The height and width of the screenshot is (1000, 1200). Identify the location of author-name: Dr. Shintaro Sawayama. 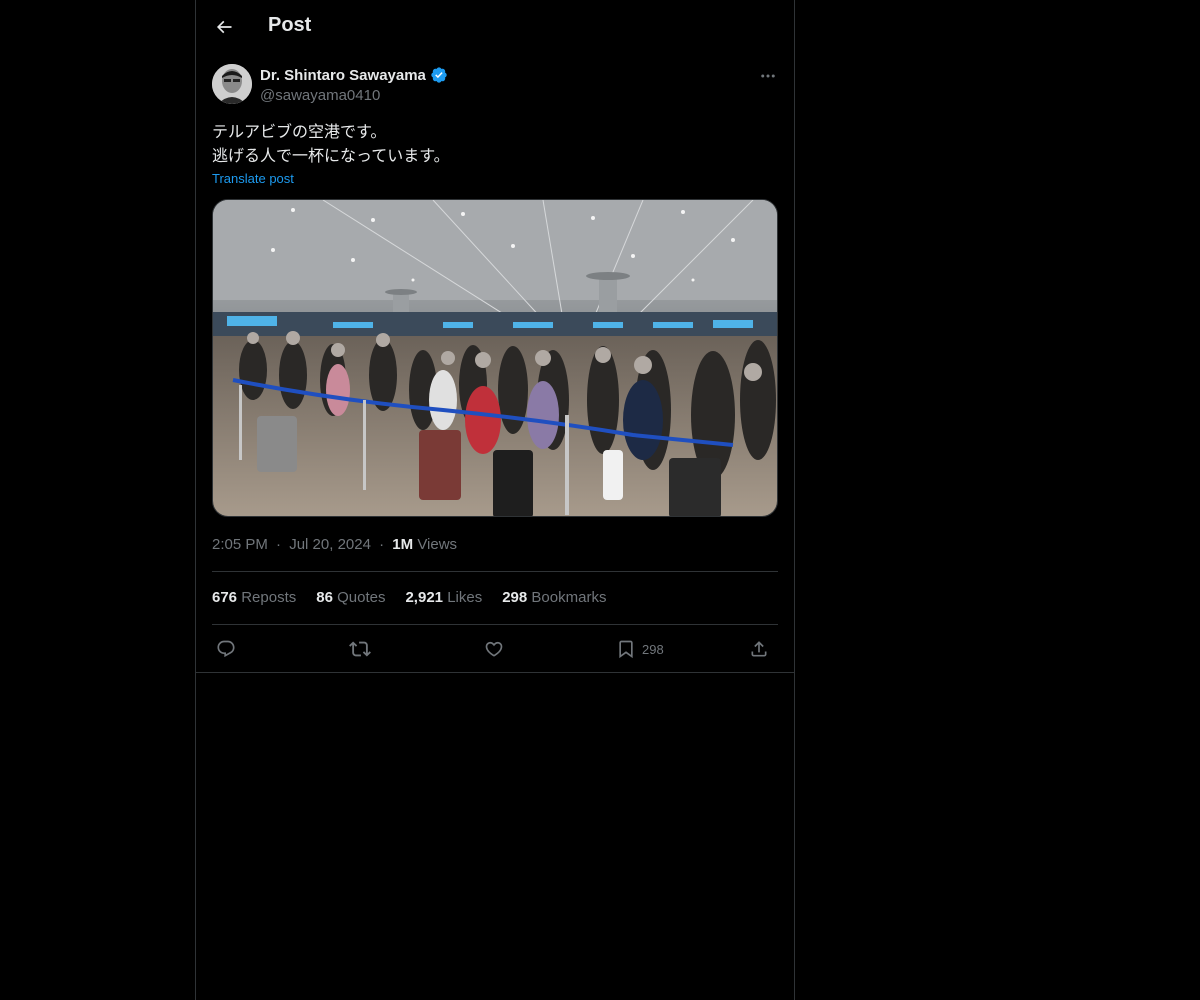
(343, 75).